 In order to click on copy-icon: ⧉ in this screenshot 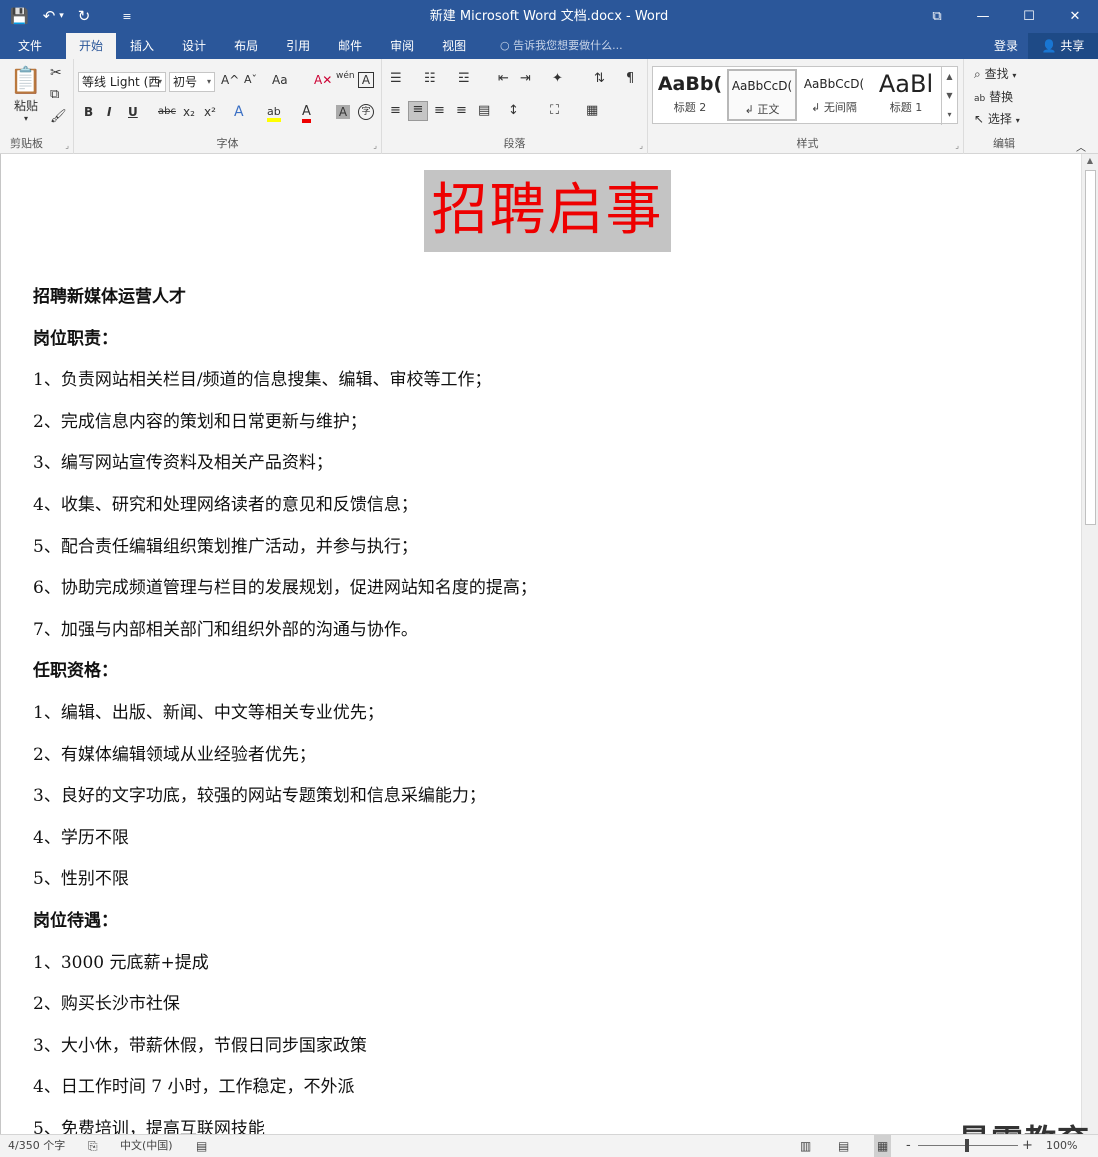, I will do `click(54, 94)`.